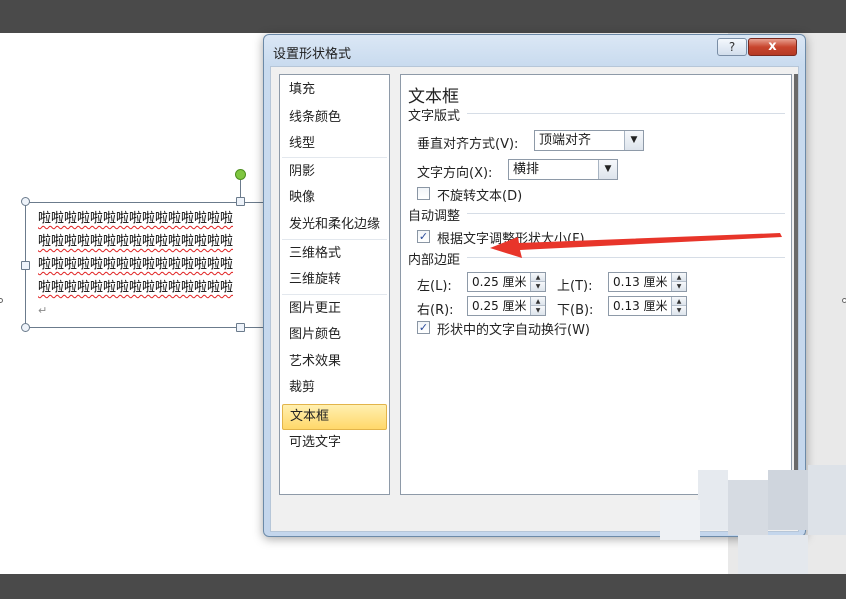 The width and height of the screenshot is (846, 599). I want to click on section-autofit: 自动调整, so click(434, 216).